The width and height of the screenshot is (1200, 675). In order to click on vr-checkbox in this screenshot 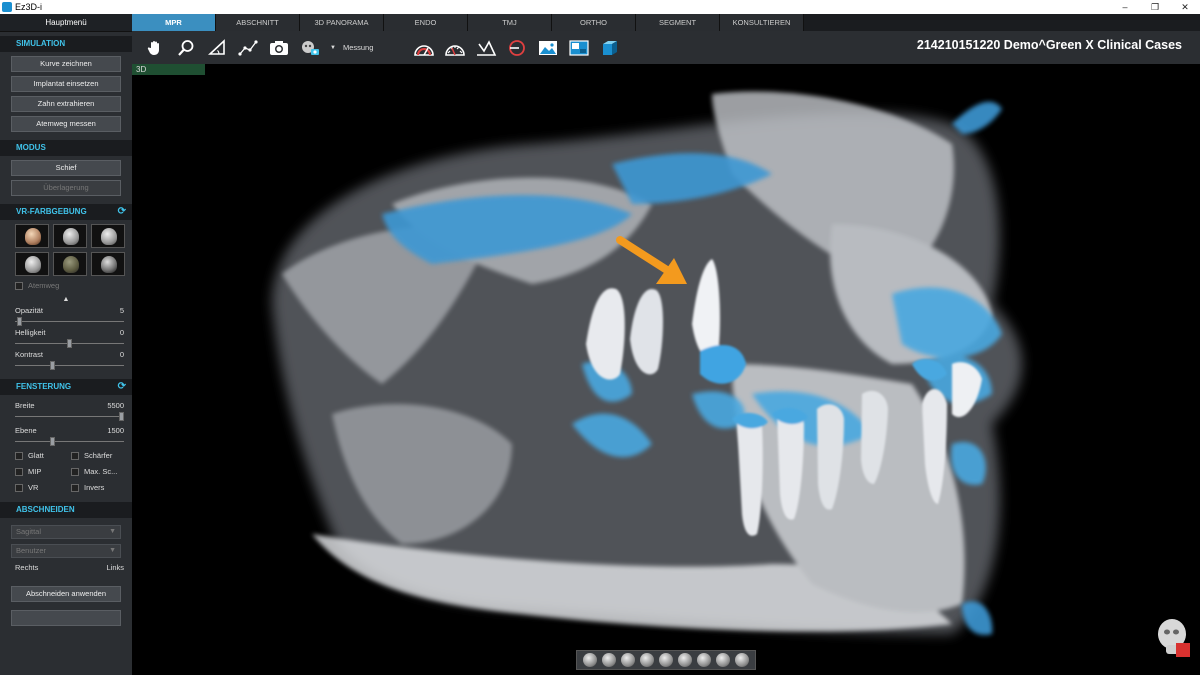, I will do `click(19, 487)`.